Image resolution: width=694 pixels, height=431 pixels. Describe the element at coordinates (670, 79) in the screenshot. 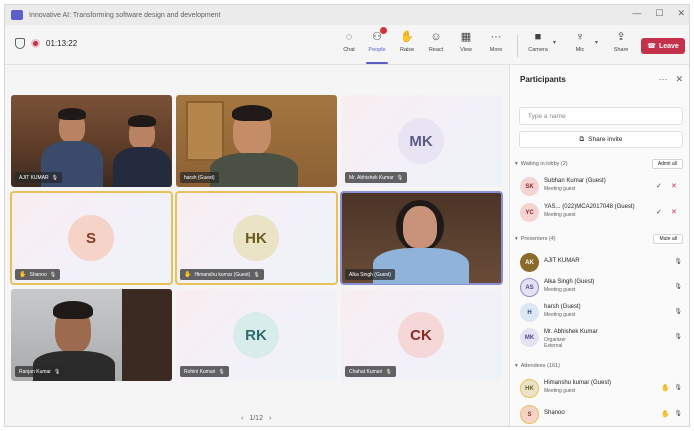

I see `panel-controls: ··· ✕` at that location.